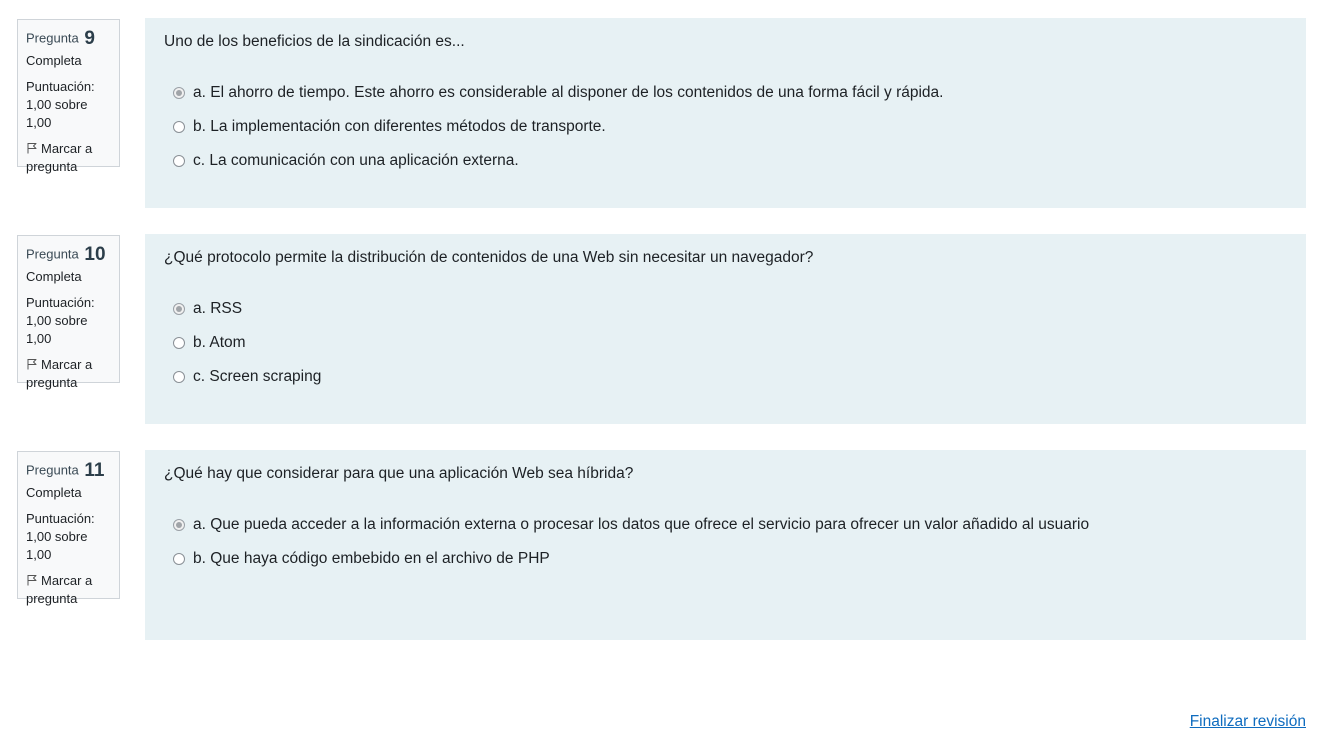 This screenshot has width=1317, height=741. I want to click on answer-option: c. Screen scraping, so click(725, 377).